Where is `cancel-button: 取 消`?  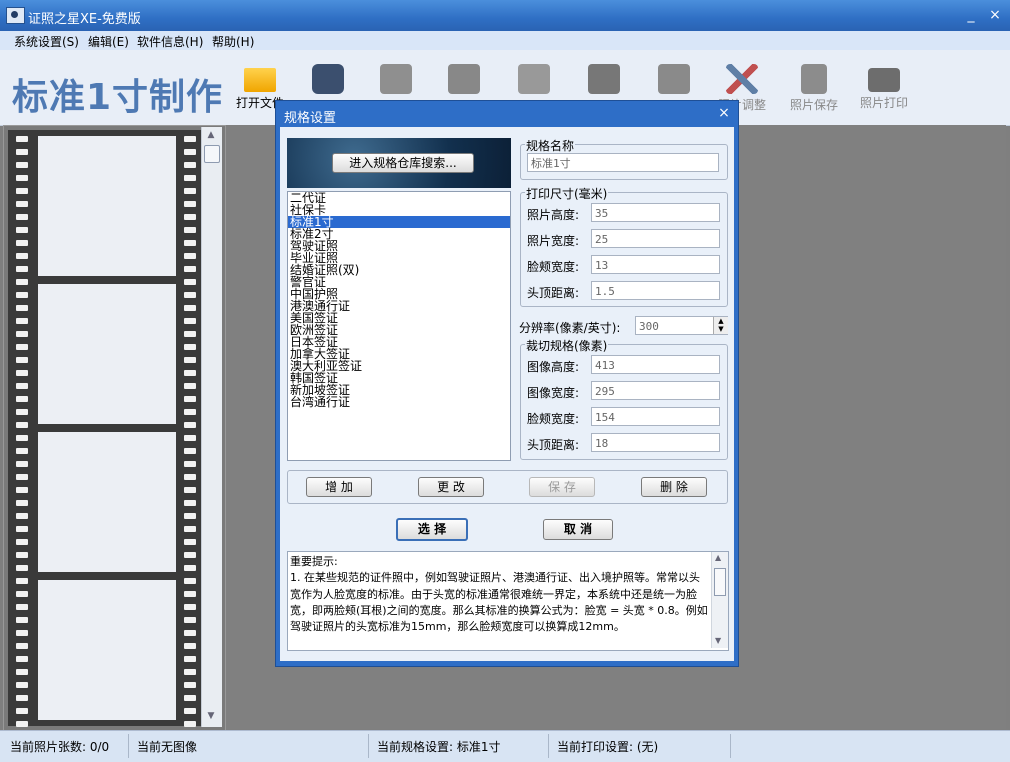 cancel-button: 取 消 is located at coordinates (578, 529).